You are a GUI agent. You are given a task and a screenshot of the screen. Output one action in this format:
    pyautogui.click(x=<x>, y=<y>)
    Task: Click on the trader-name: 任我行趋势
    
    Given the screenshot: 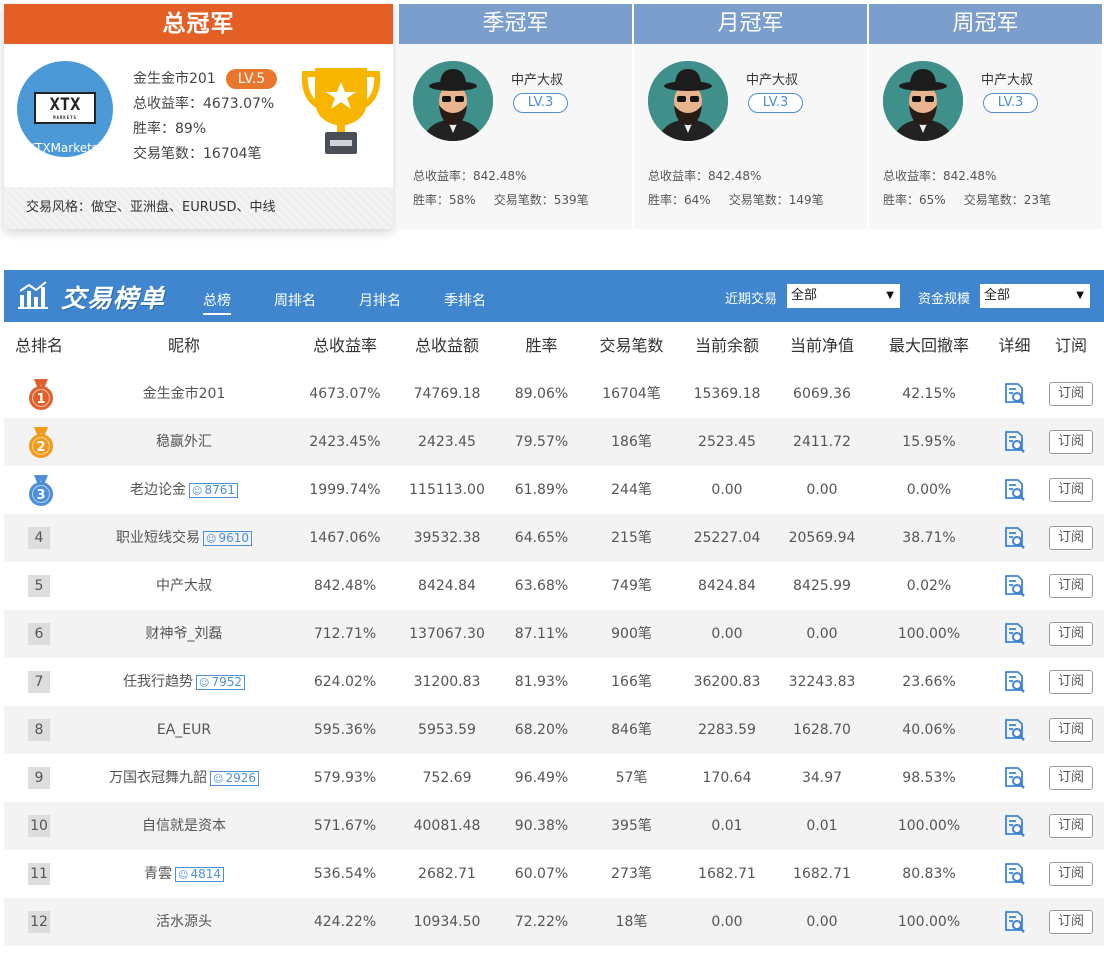 What is the action you would take?
    pyautogui.click(x=158, y=682)
    